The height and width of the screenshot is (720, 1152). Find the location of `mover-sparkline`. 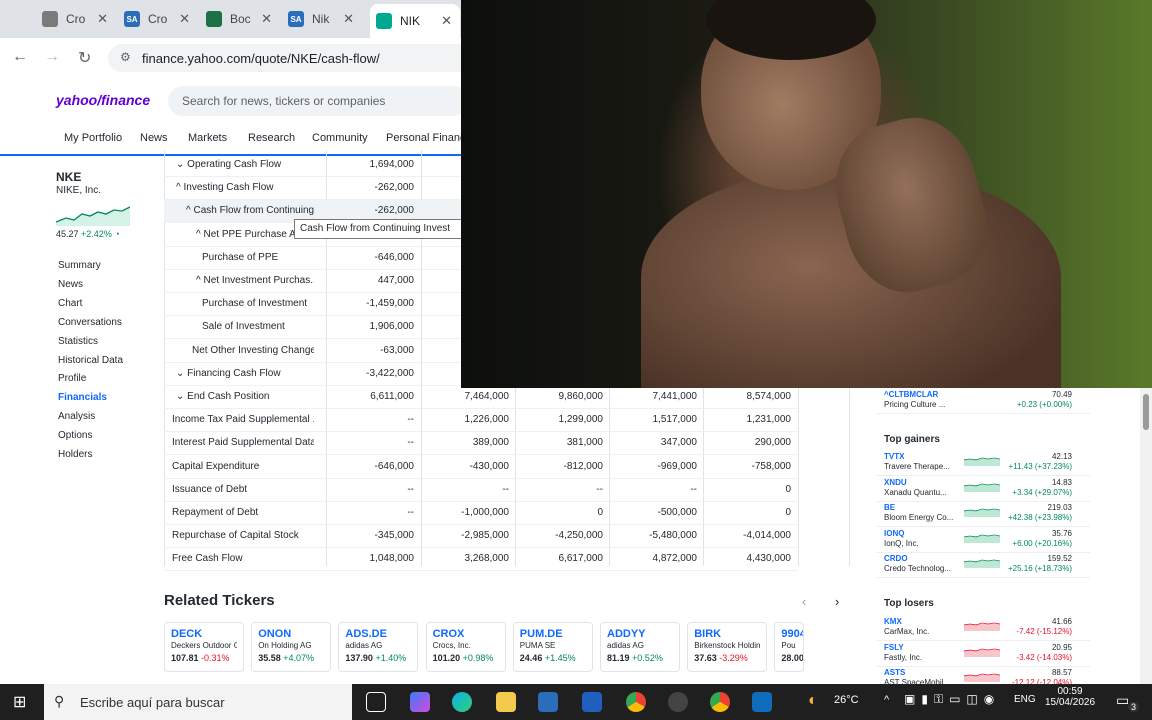

mover-sparkline is located at coordinates (982, 461).